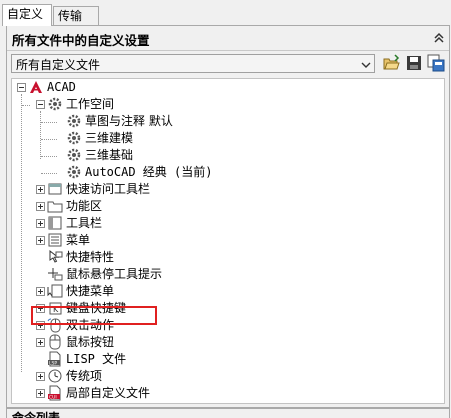  What do you see at coordinates (109, 155) in the screenshot?
I see `tree-node-label: 三维基础` at bounding box center [109, 155].